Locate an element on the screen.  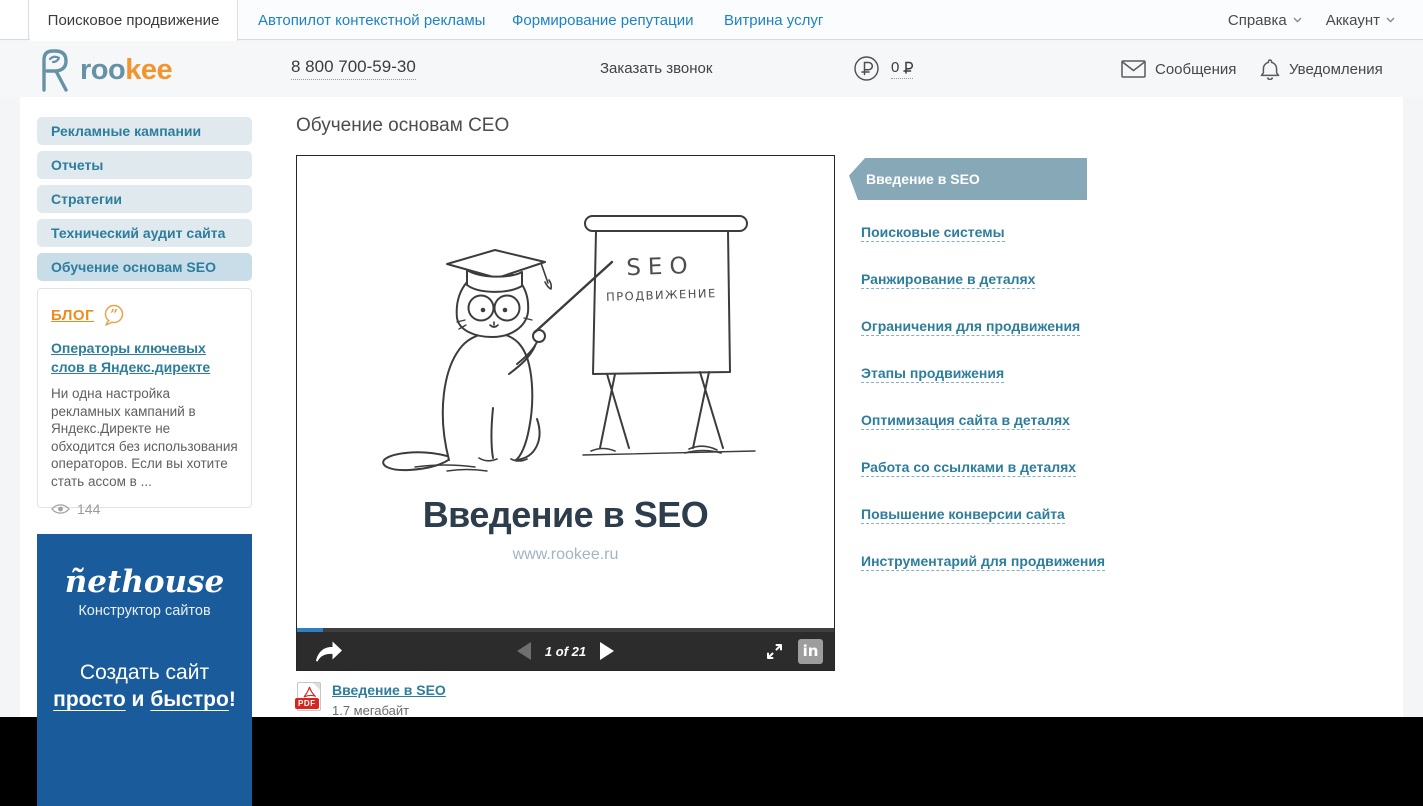
lesson-link-promotion-limits: Ограничения для продвижения is located at coordinates (971, 327).